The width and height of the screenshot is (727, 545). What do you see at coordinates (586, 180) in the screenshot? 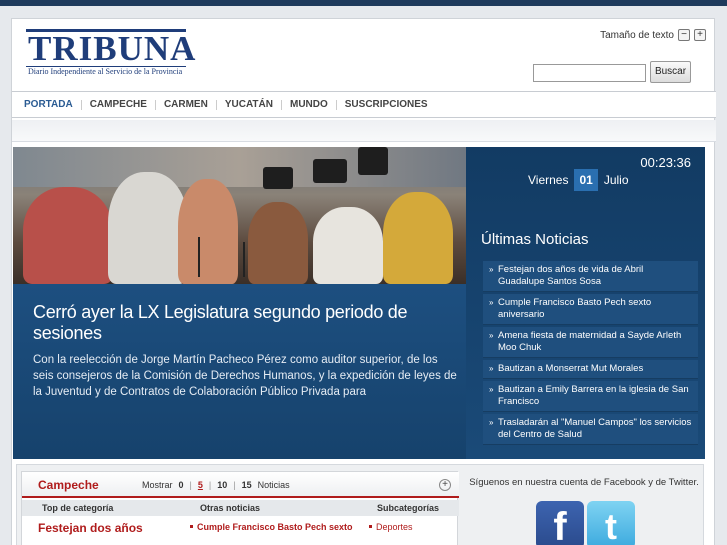
I see `date-day: 01` at bounding box center [586, 180].